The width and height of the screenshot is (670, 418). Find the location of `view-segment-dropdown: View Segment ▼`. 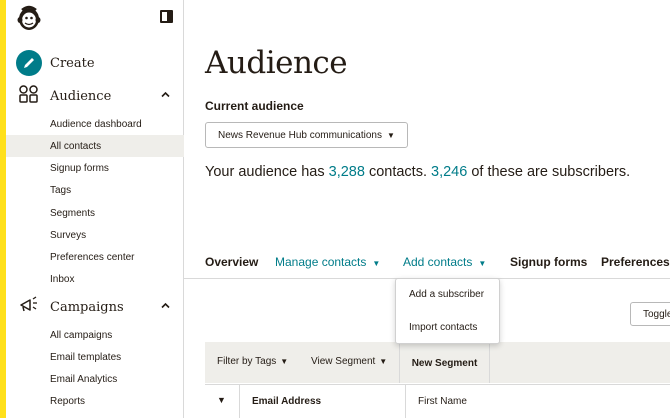

view-segment-dropdown: View Segment ▼ is located at coordinates (349, 361).